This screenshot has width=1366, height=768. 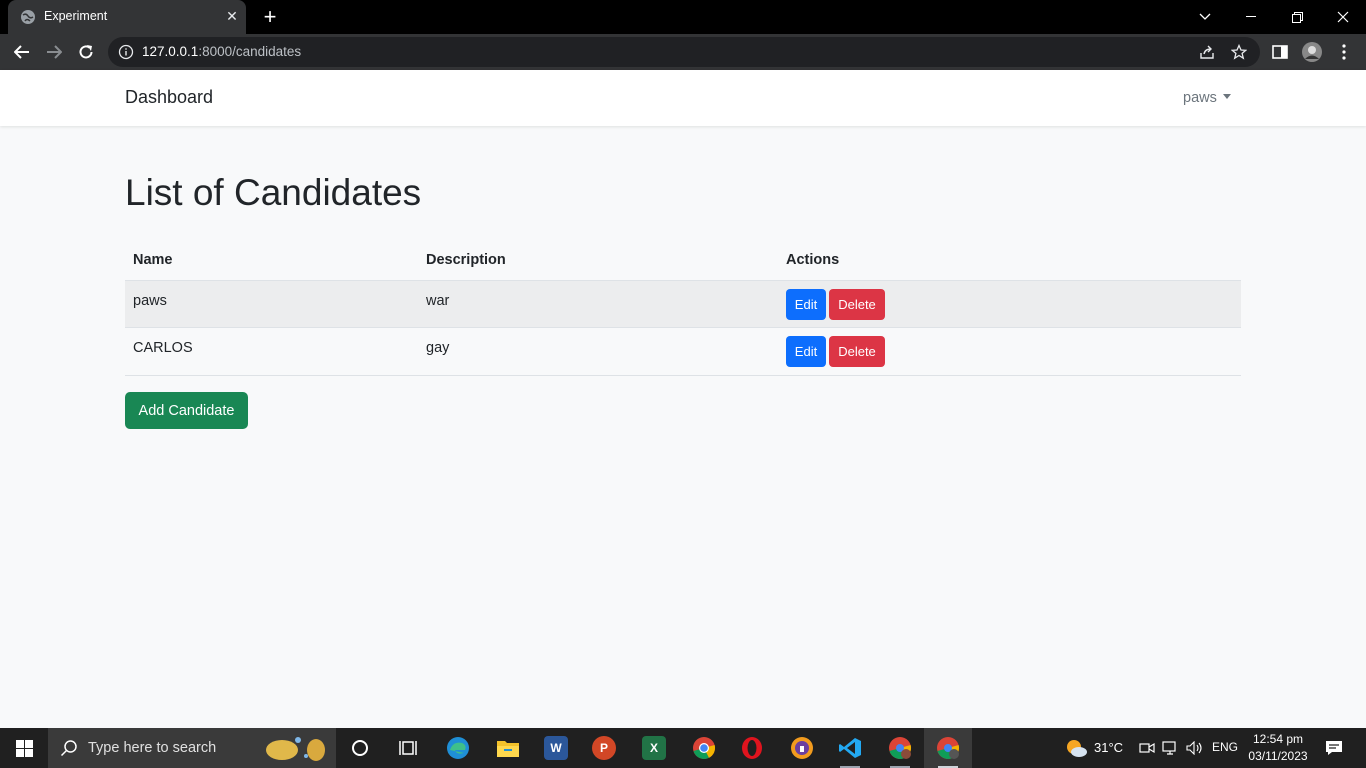 I want to click on user-dropdown-label: paws, so click(x=1200, y=98).